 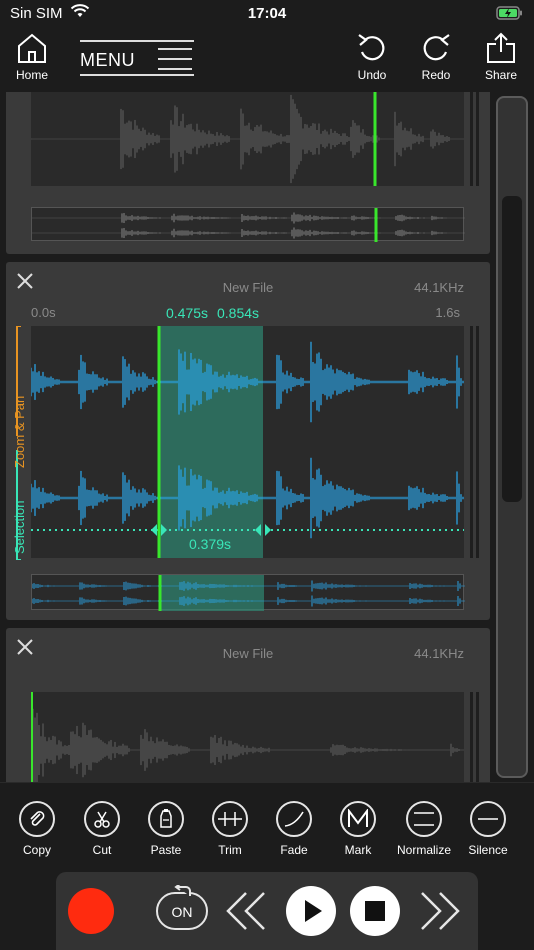 I want to click on fade-curve-icon, so click(x=294, y=819).